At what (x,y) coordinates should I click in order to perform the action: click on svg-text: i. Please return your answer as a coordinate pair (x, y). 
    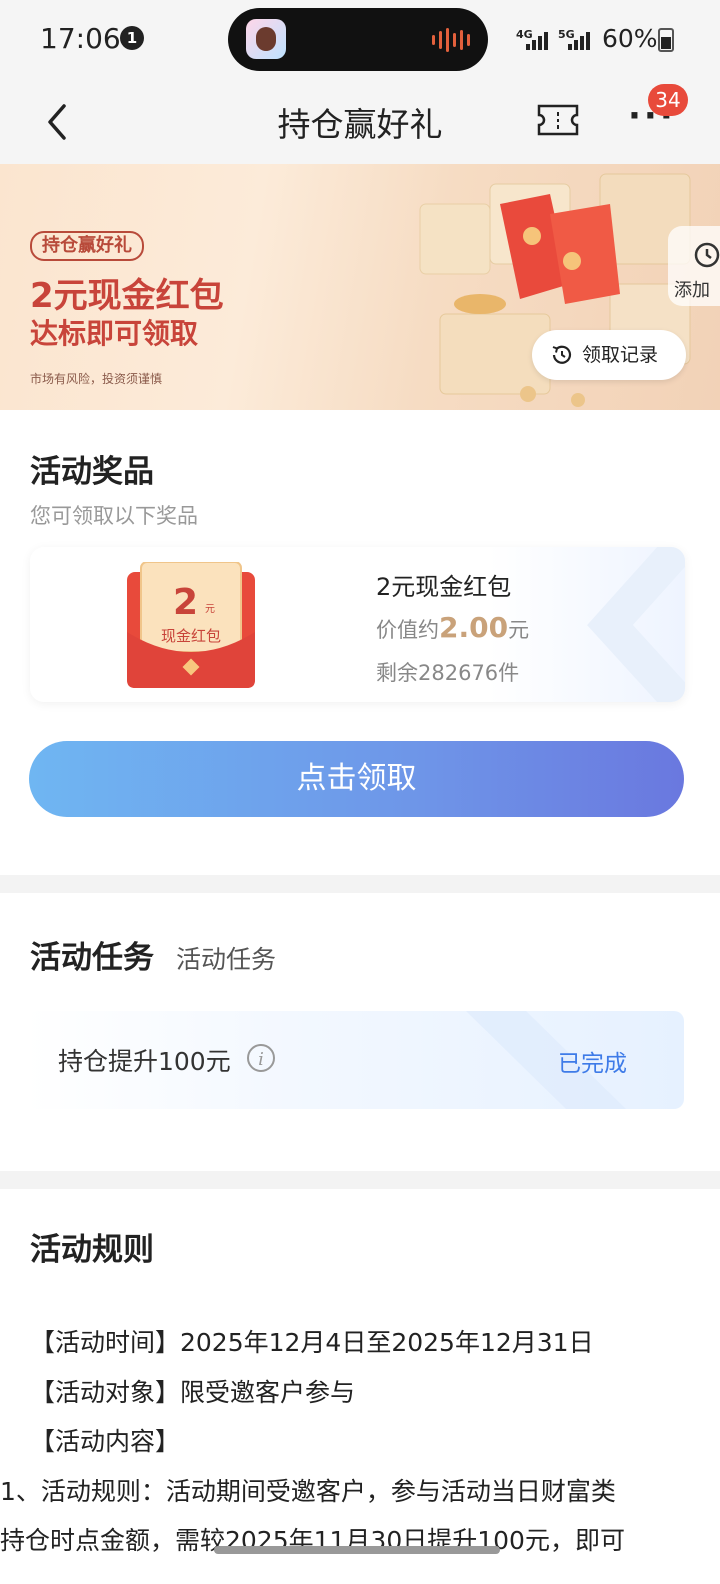
    Looking at the image, I should click on (261, 1059).